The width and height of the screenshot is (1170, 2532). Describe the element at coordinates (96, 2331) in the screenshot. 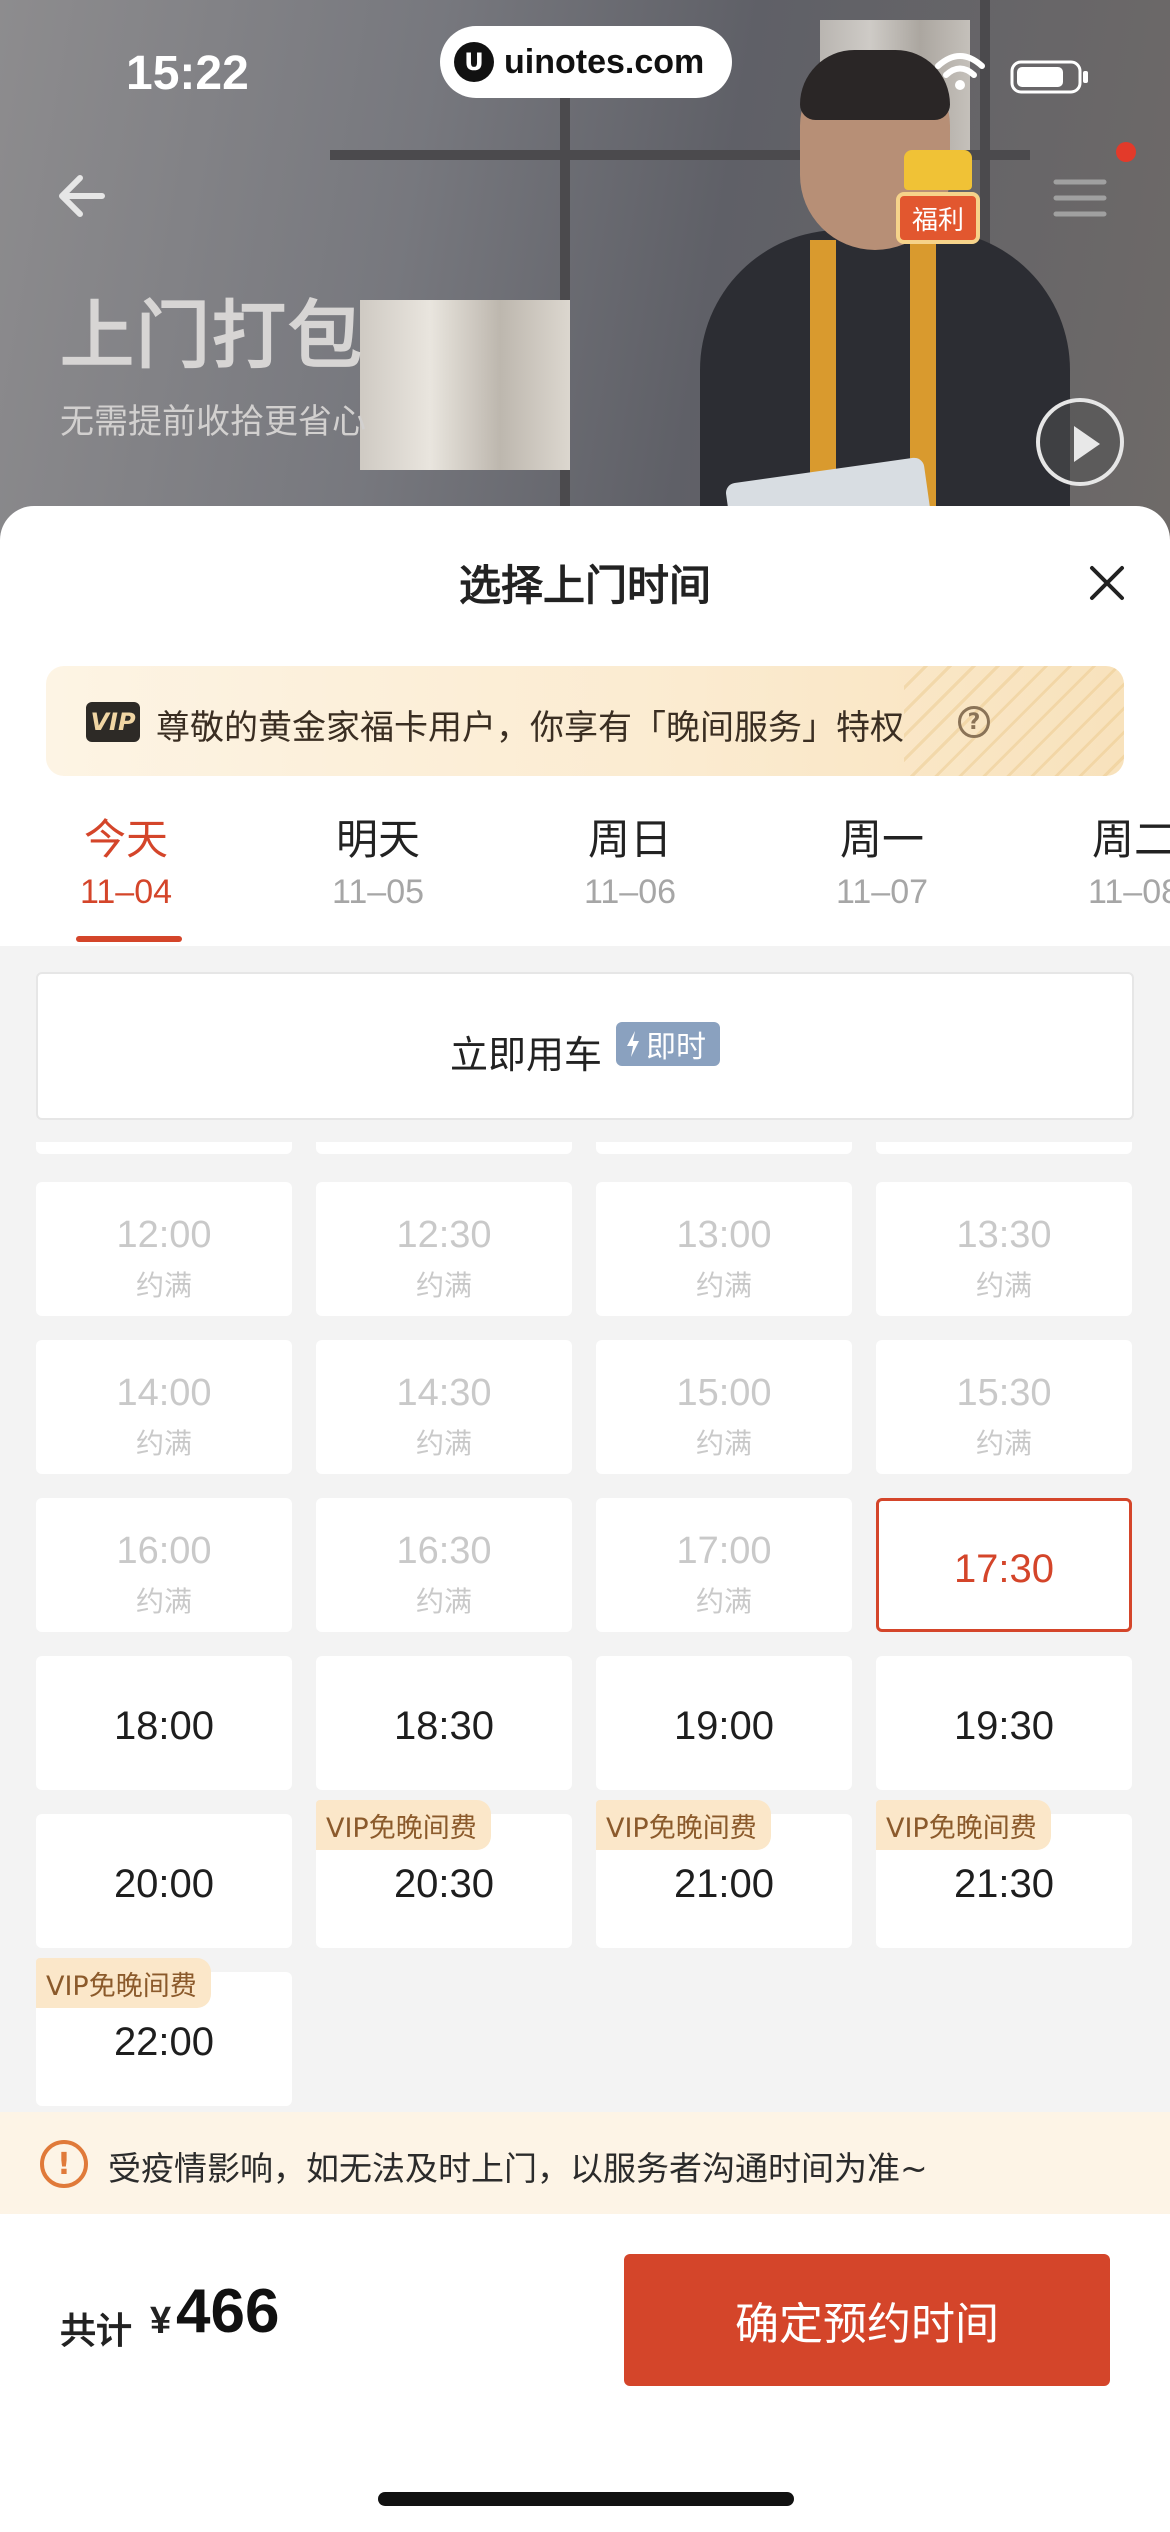

I see `total-label: 共计` at that location.